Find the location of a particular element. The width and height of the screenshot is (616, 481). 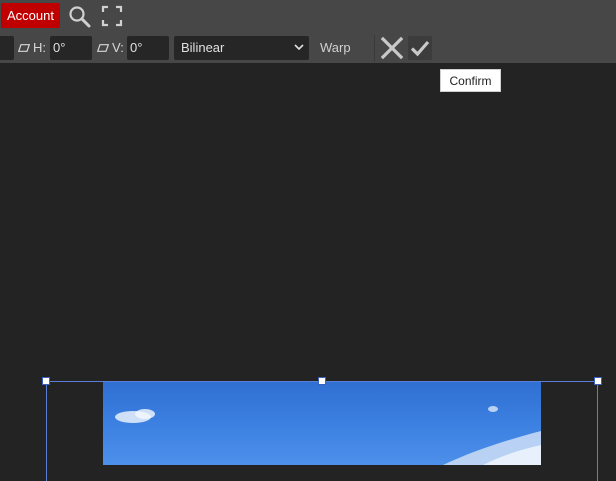

search-icon is located at coordinates (80, 17).